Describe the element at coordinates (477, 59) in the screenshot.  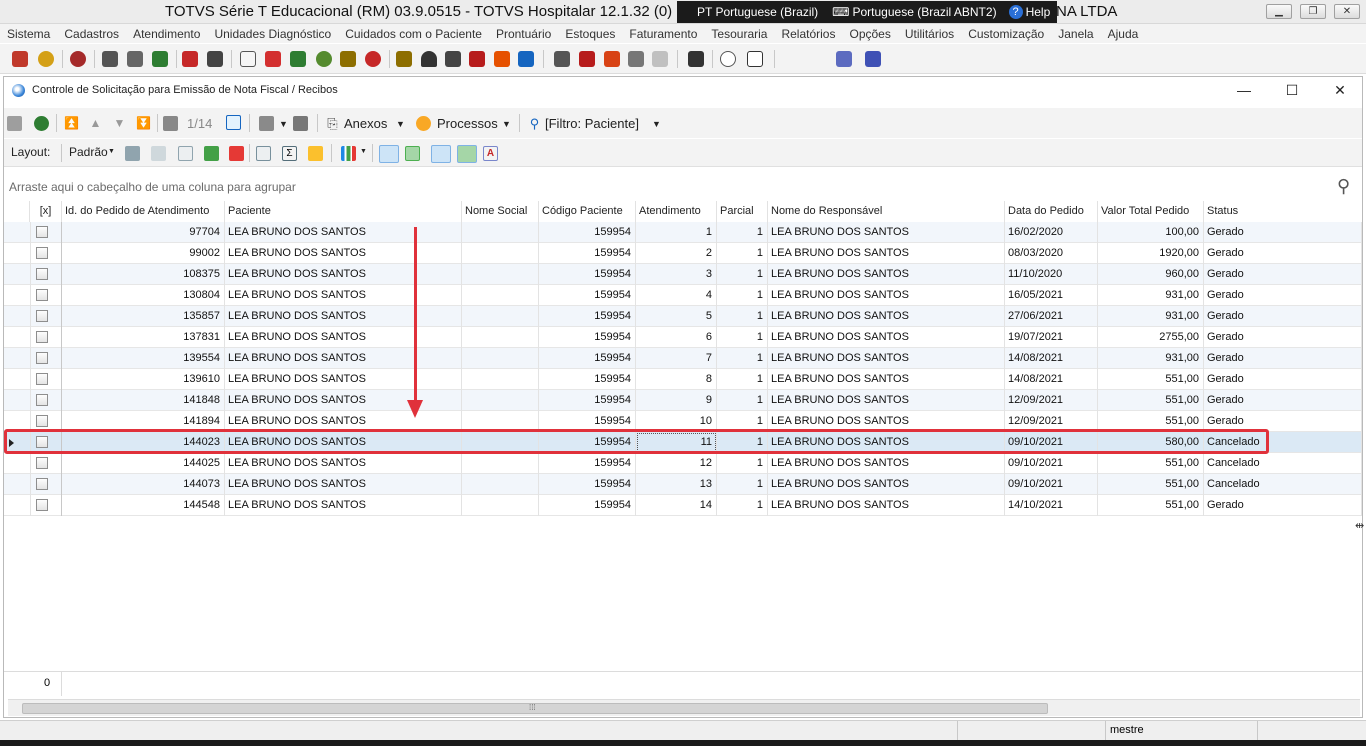
I see `export-icon` at that location.